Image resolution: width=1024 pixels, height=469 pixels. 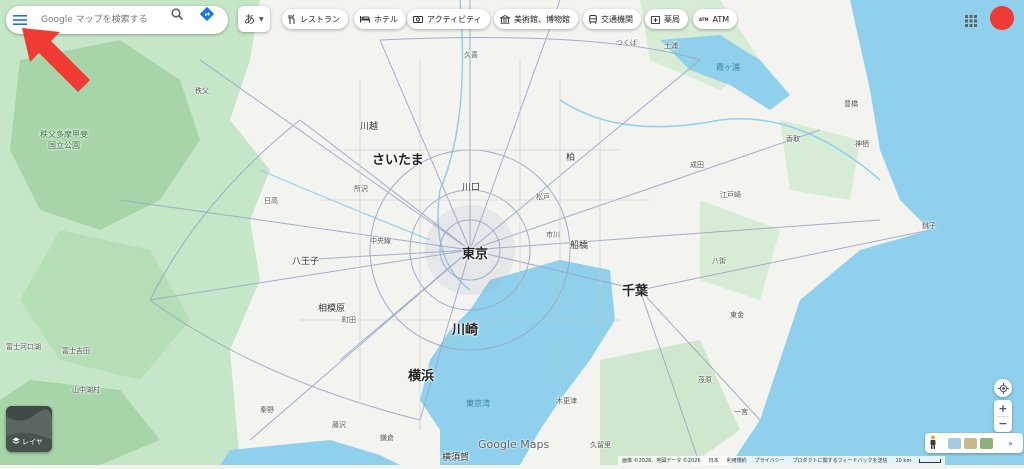 I want to click on chip-hotel: ホテル, so click(x=380, y=19).